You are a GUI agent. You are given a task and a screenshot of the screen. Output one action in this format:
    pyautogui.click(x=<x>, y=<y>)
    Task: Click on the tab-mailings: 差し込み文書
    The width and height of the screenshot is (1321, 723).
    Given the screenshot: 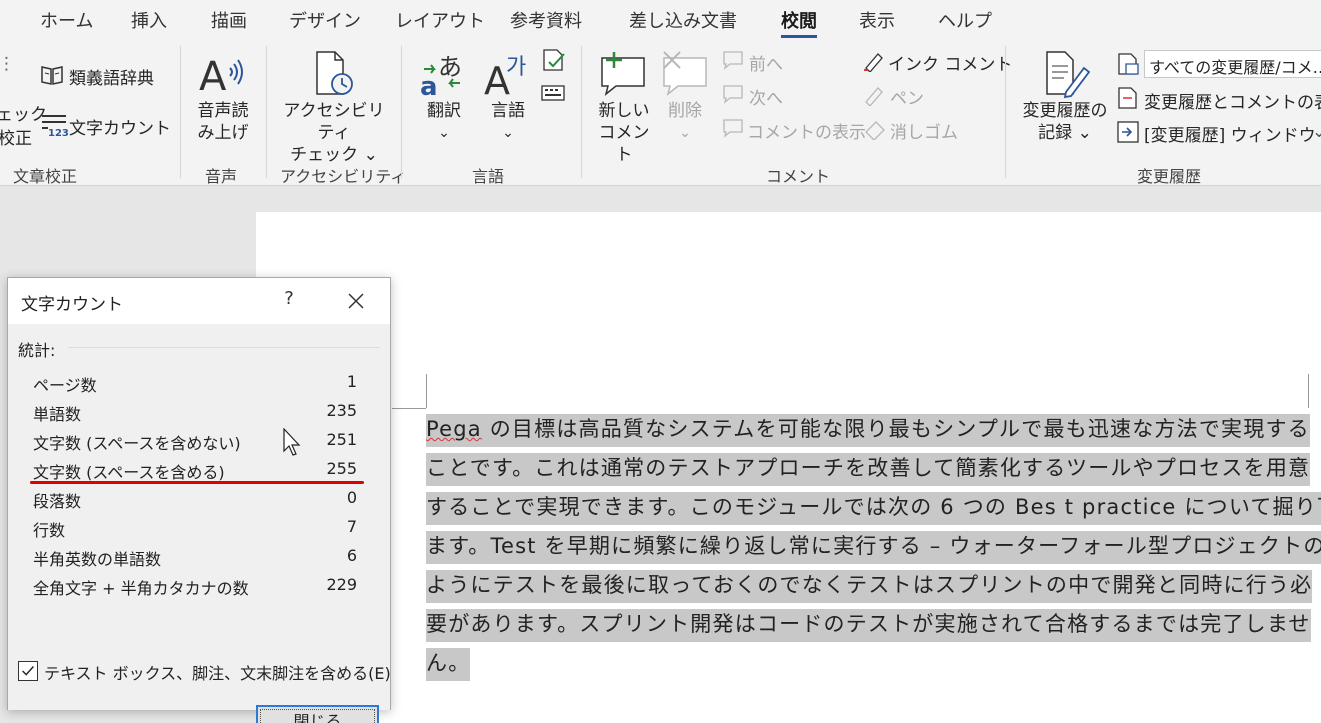 What is the action you would take?
    pyautogui.click(x=683, y=20)
    